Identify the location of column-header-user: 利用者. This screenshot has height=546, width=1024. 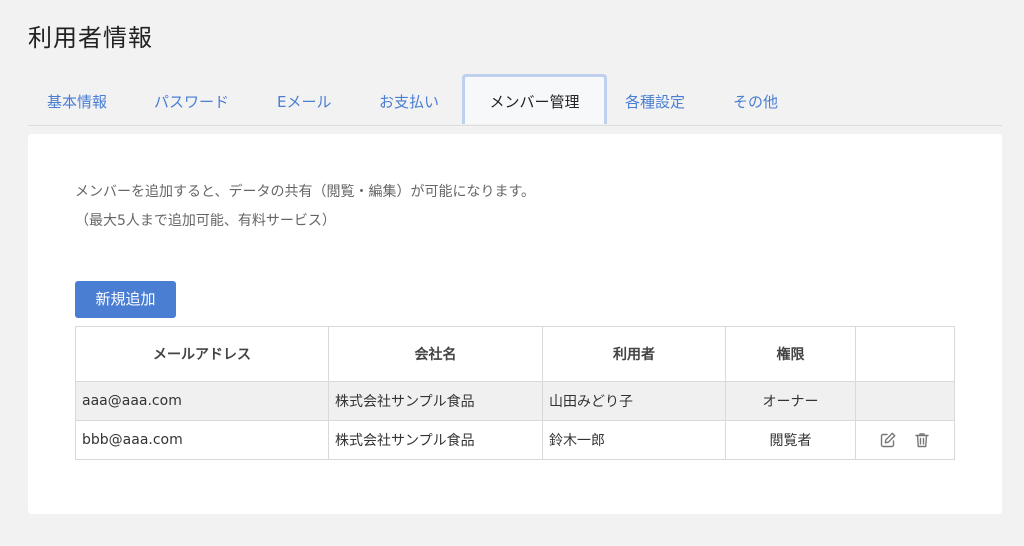
(634, 354).